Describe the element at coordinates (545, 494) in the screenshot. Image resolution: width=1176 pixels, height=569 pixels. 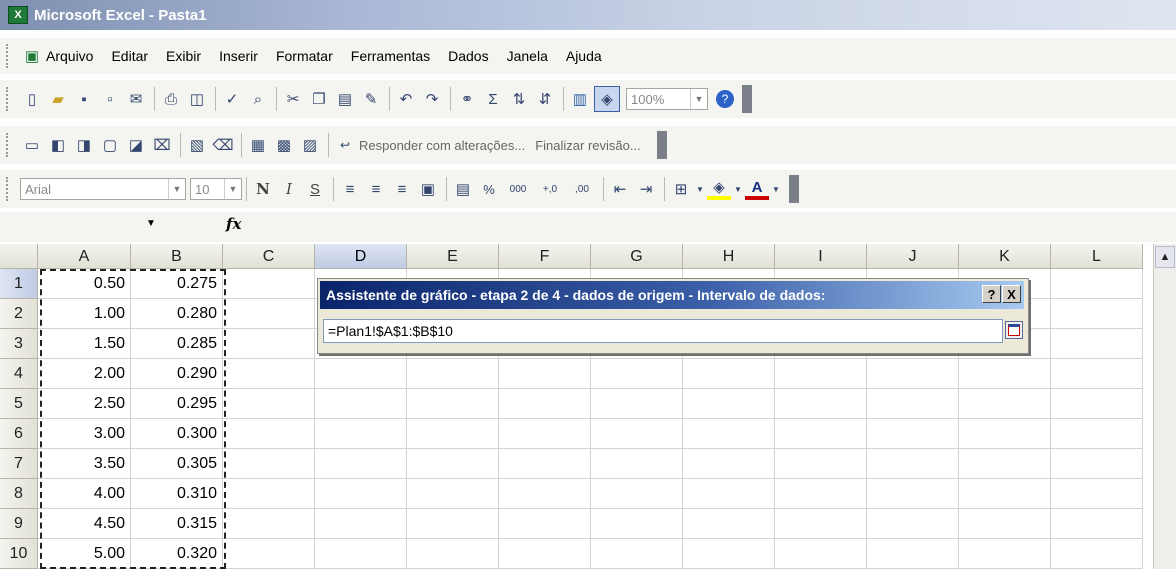
I see `cell-f8` at that location.